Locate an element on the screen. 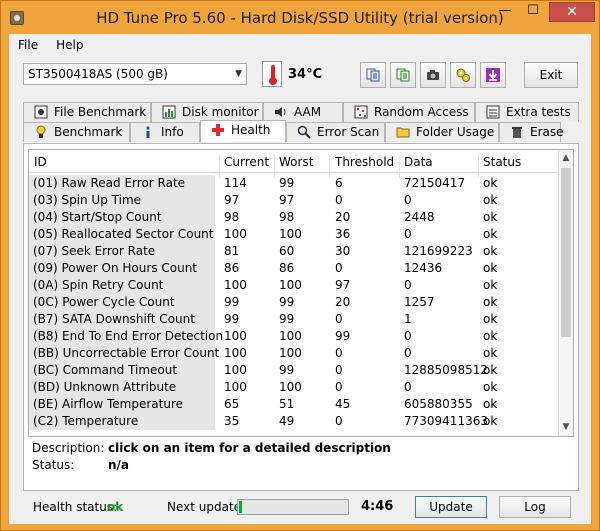 This screenshot has width=600, height=531. table-row: (05) Reallocated Sector Count 100 100 36 0 ok is located at coordinates (294, 234).